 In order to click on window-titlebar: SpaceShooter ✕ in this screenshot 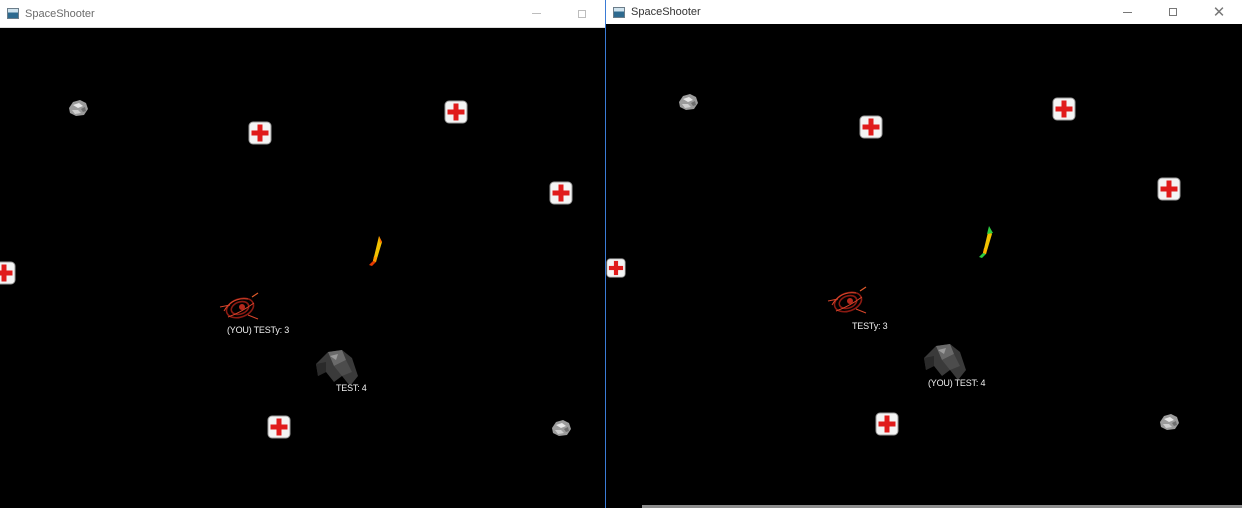, I will do `click(924, 12)`.